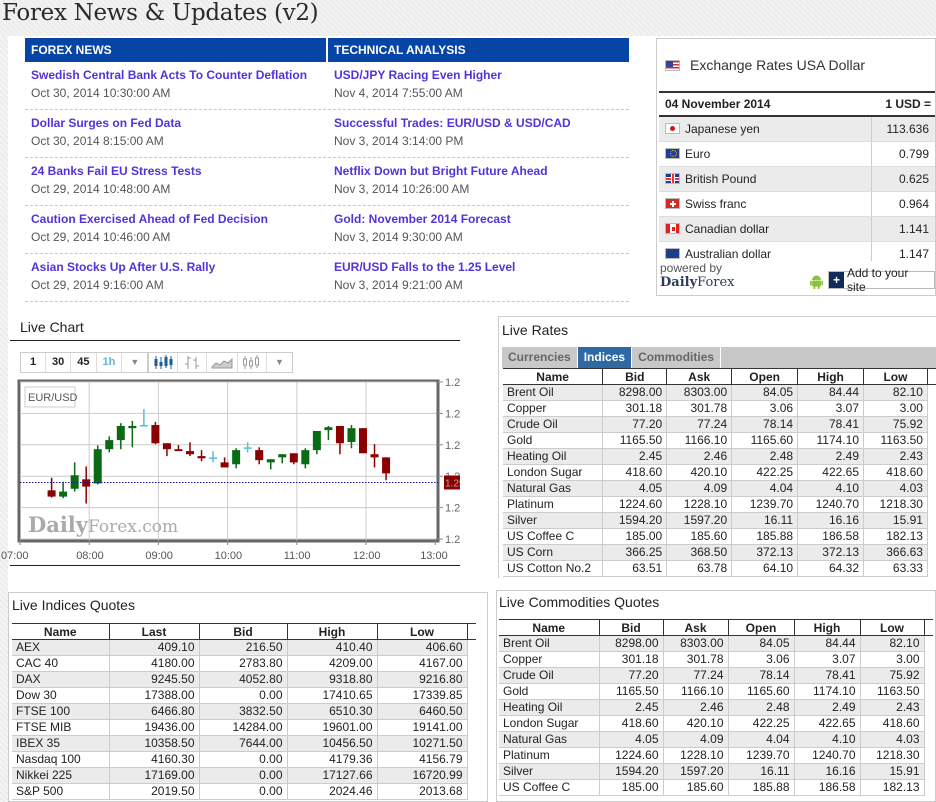 The height and width of the screenshot is (802, 936). What do you see at coordinates (244, 711) in the screenshot?
I see `table-row: FTSE 100 6466.80 3832.50 6510.30 6460.50` at bounding box center [244, 711].